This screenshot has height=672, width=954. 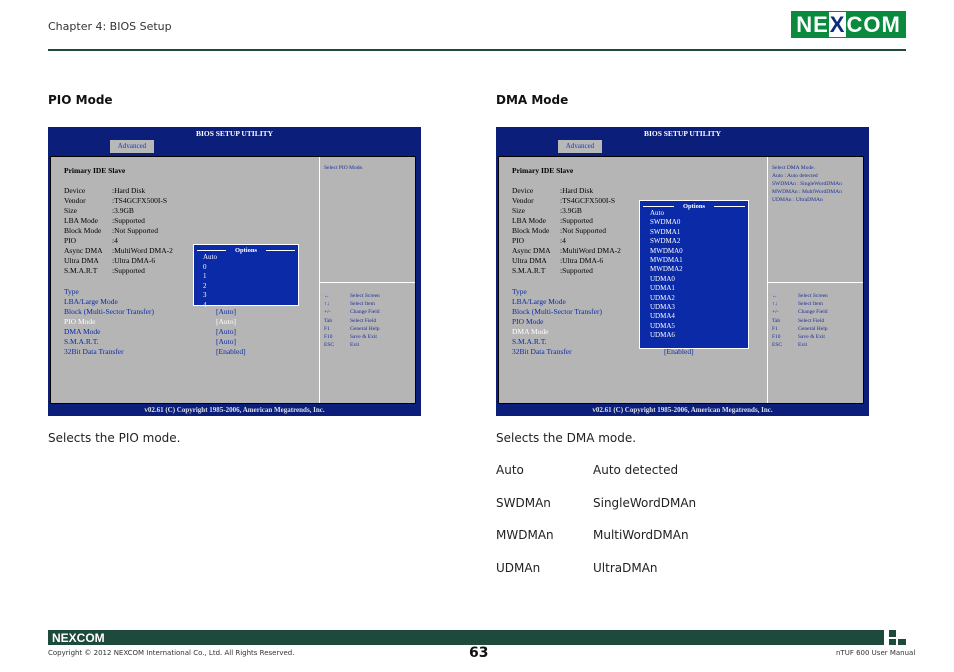 What do you see at coordinates (775, 304) in the screenshot?
I see `key-name: ↑↓` at bounding box center [775, 304].